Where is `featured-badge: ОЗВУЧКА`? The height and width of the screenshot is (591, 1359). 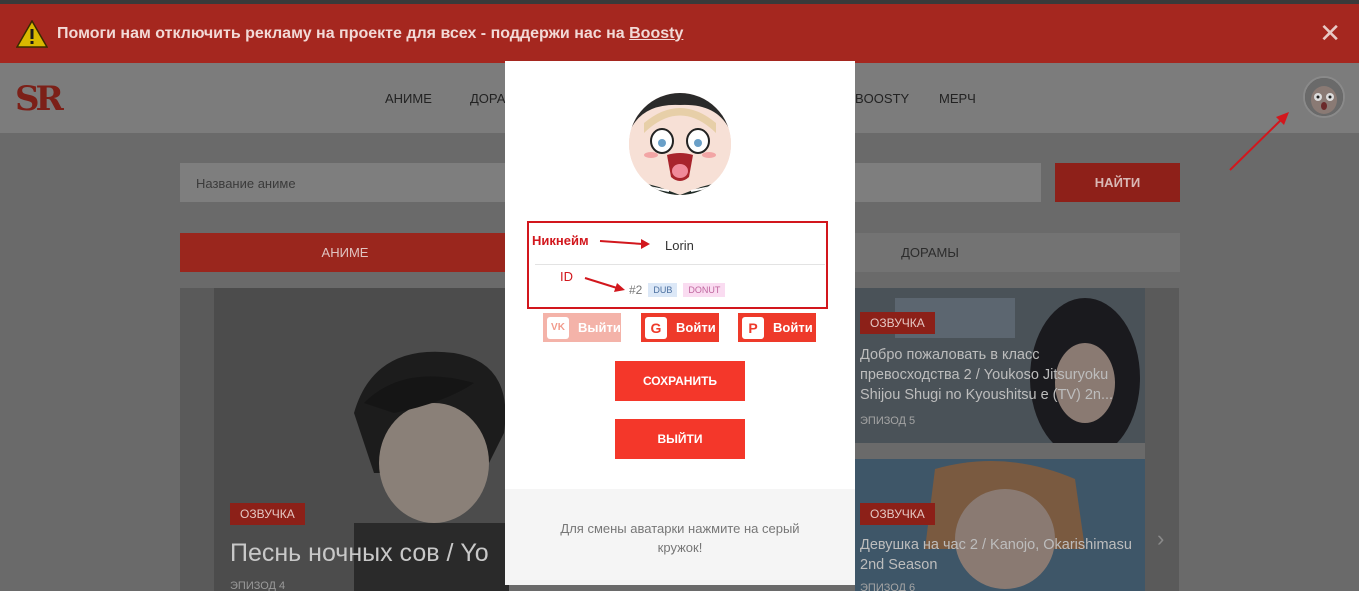
featured-badge: ОЗВУЧКА is located at coordinates (267, 514).